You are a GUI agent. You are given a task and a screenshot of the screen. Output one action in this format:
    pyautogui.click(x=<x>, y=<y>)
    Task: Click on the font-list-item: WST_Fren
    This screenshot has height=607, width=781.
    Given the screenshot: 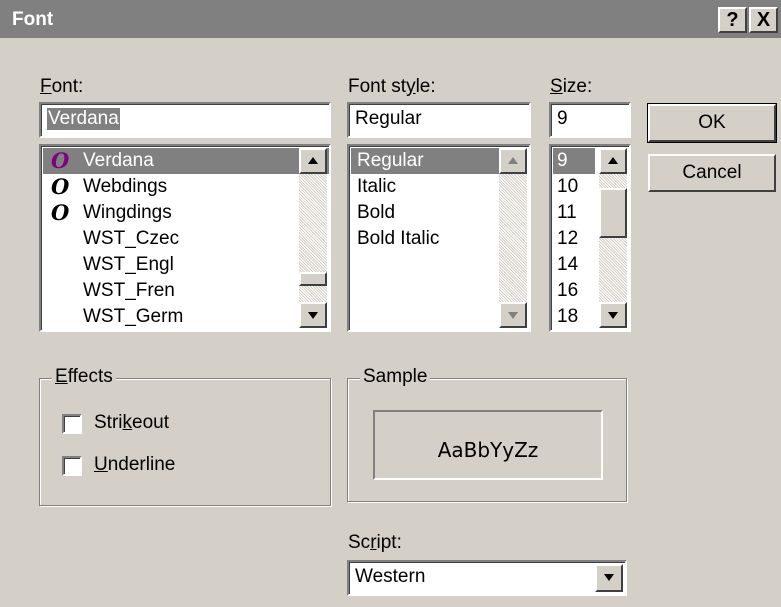 What is the action you would take?
    pyautogui.click(x=186, y=291)
    